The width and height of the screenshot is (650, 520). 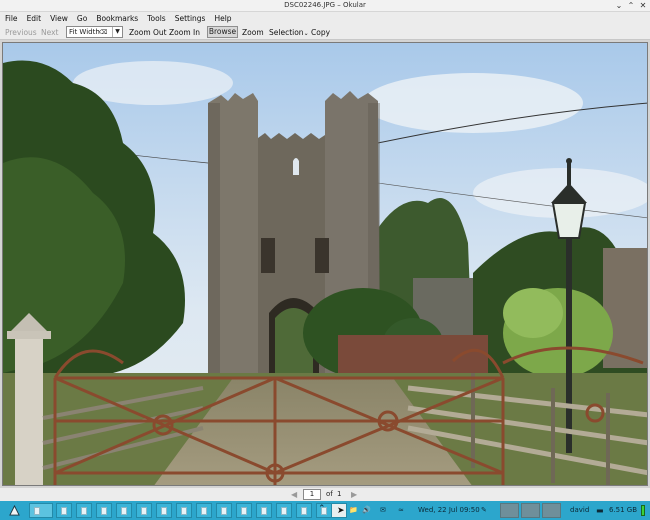 I want to click on volume-icon: 🔊, so click(x=366, y=510).